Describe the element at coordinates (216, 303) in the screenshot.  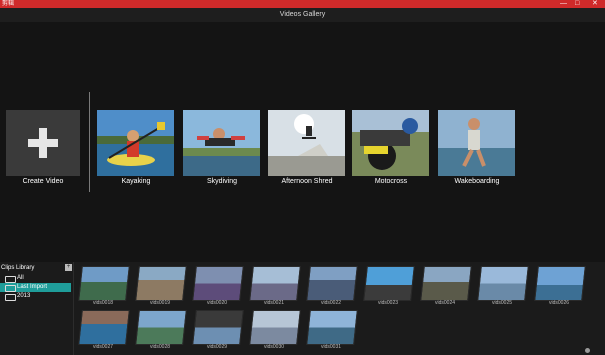
I see `clip-label: vids0020` at that location.